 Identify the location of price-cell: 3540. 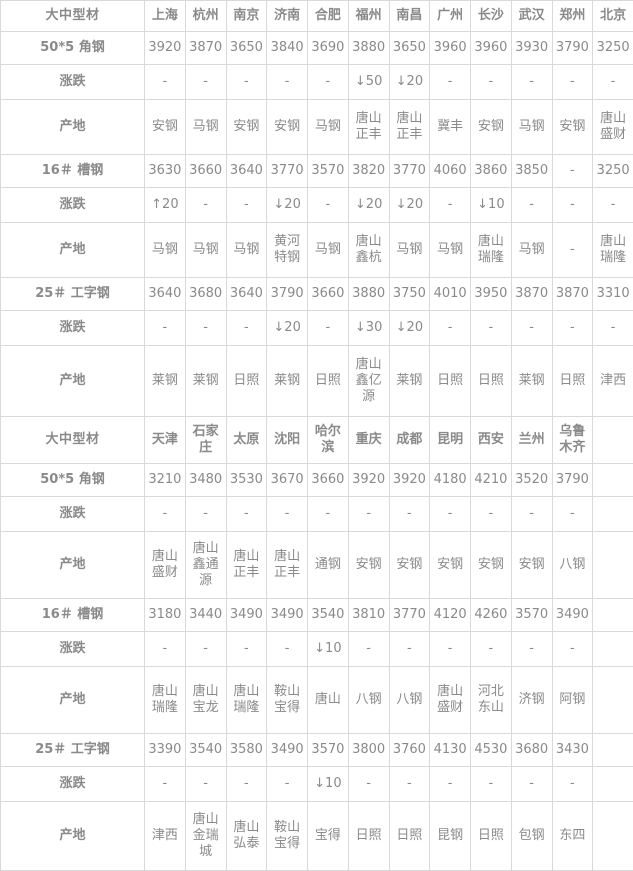
(205, 750).